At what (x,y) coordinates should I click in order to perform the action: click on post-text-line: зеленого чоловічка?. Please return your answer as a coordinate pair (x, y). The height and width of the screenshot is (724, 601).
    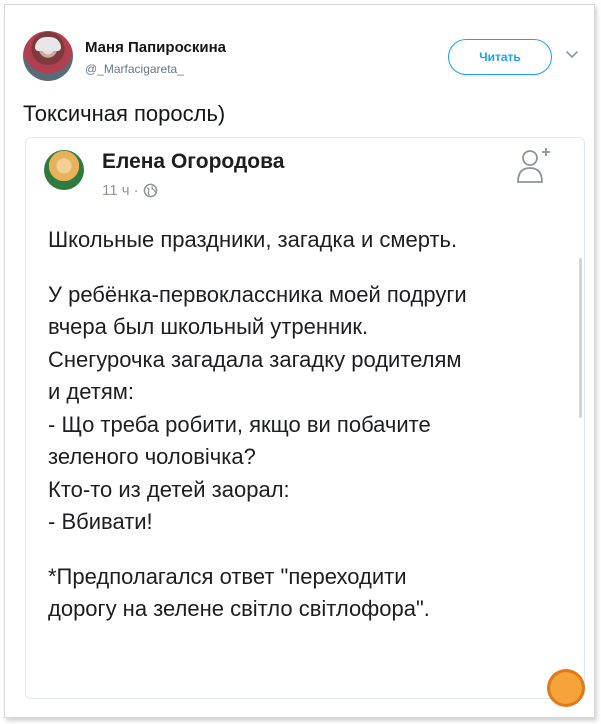
    Looking at the image, I should click on (152, 456).